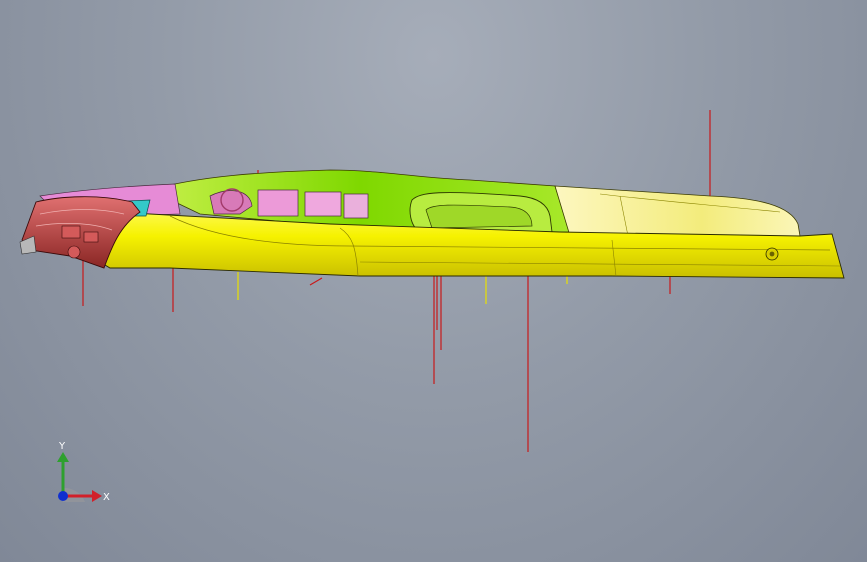 The image size is (867, 562). What do you see at coordinates (106, 497) in the screenshot?
I see `x-axis-label: X` at bounding box center [106, 497].